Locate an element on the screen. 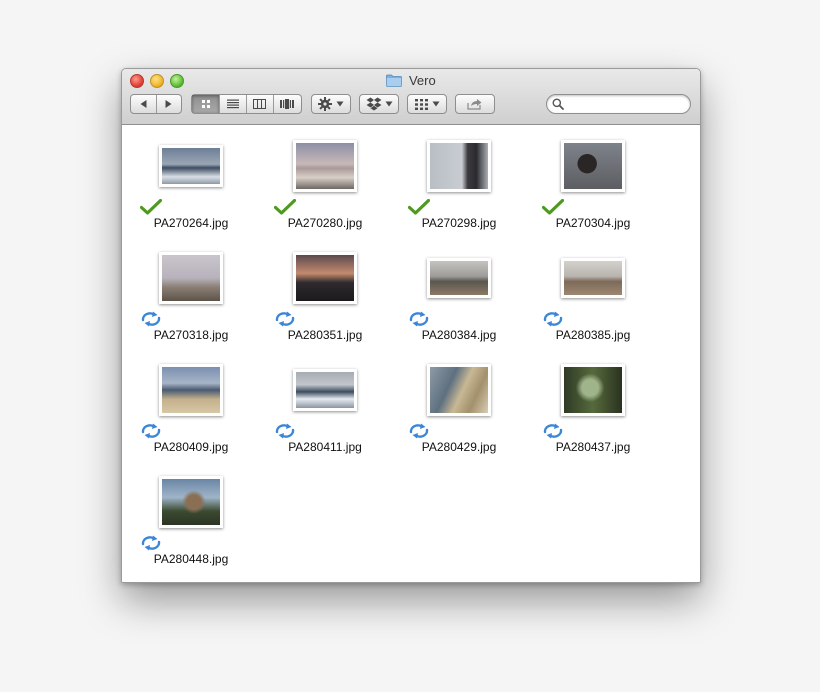 The image size is (820, 692). file-item: PA280437.jpg is located at coordinates (593, 413).